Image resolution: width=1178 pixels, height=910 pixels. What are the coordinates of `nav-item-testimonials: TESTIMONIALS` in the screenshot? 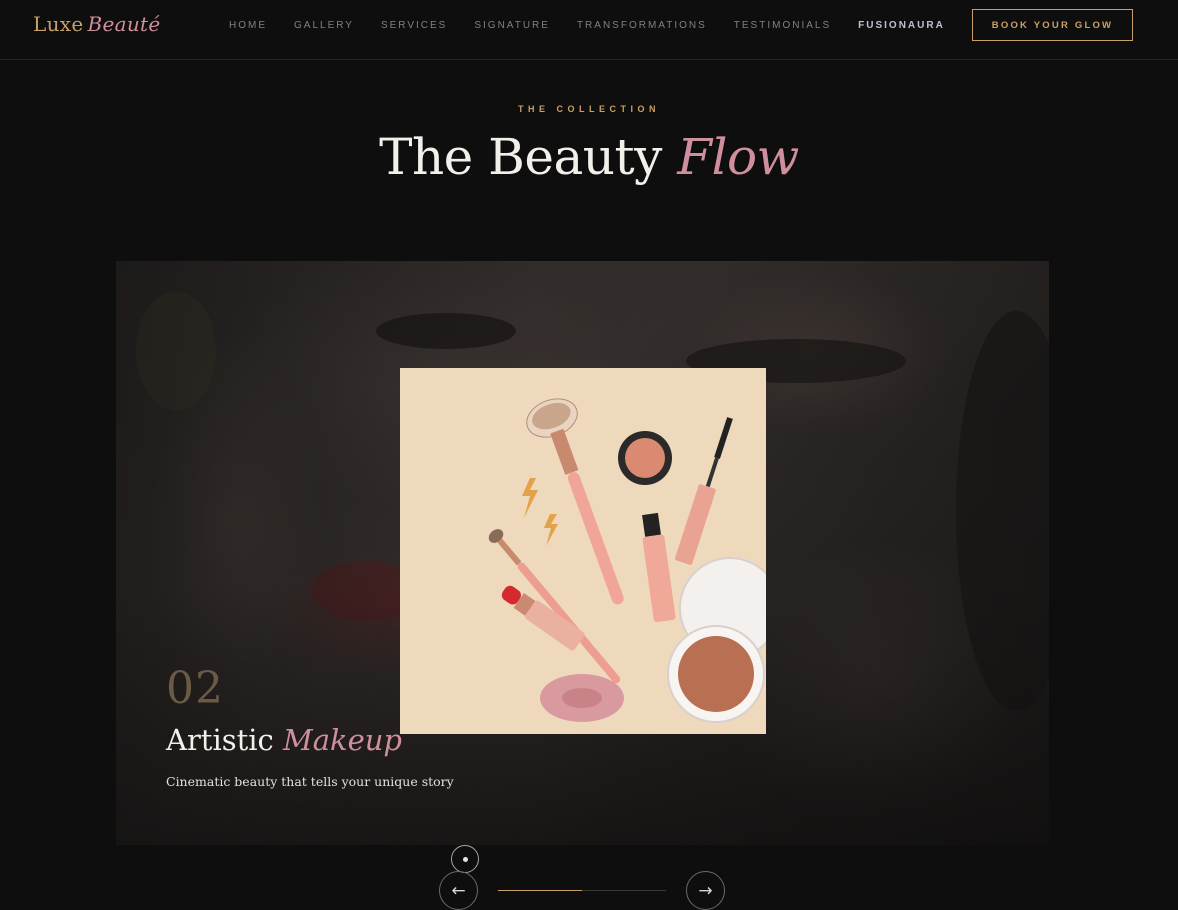 It's located at (782, 25).